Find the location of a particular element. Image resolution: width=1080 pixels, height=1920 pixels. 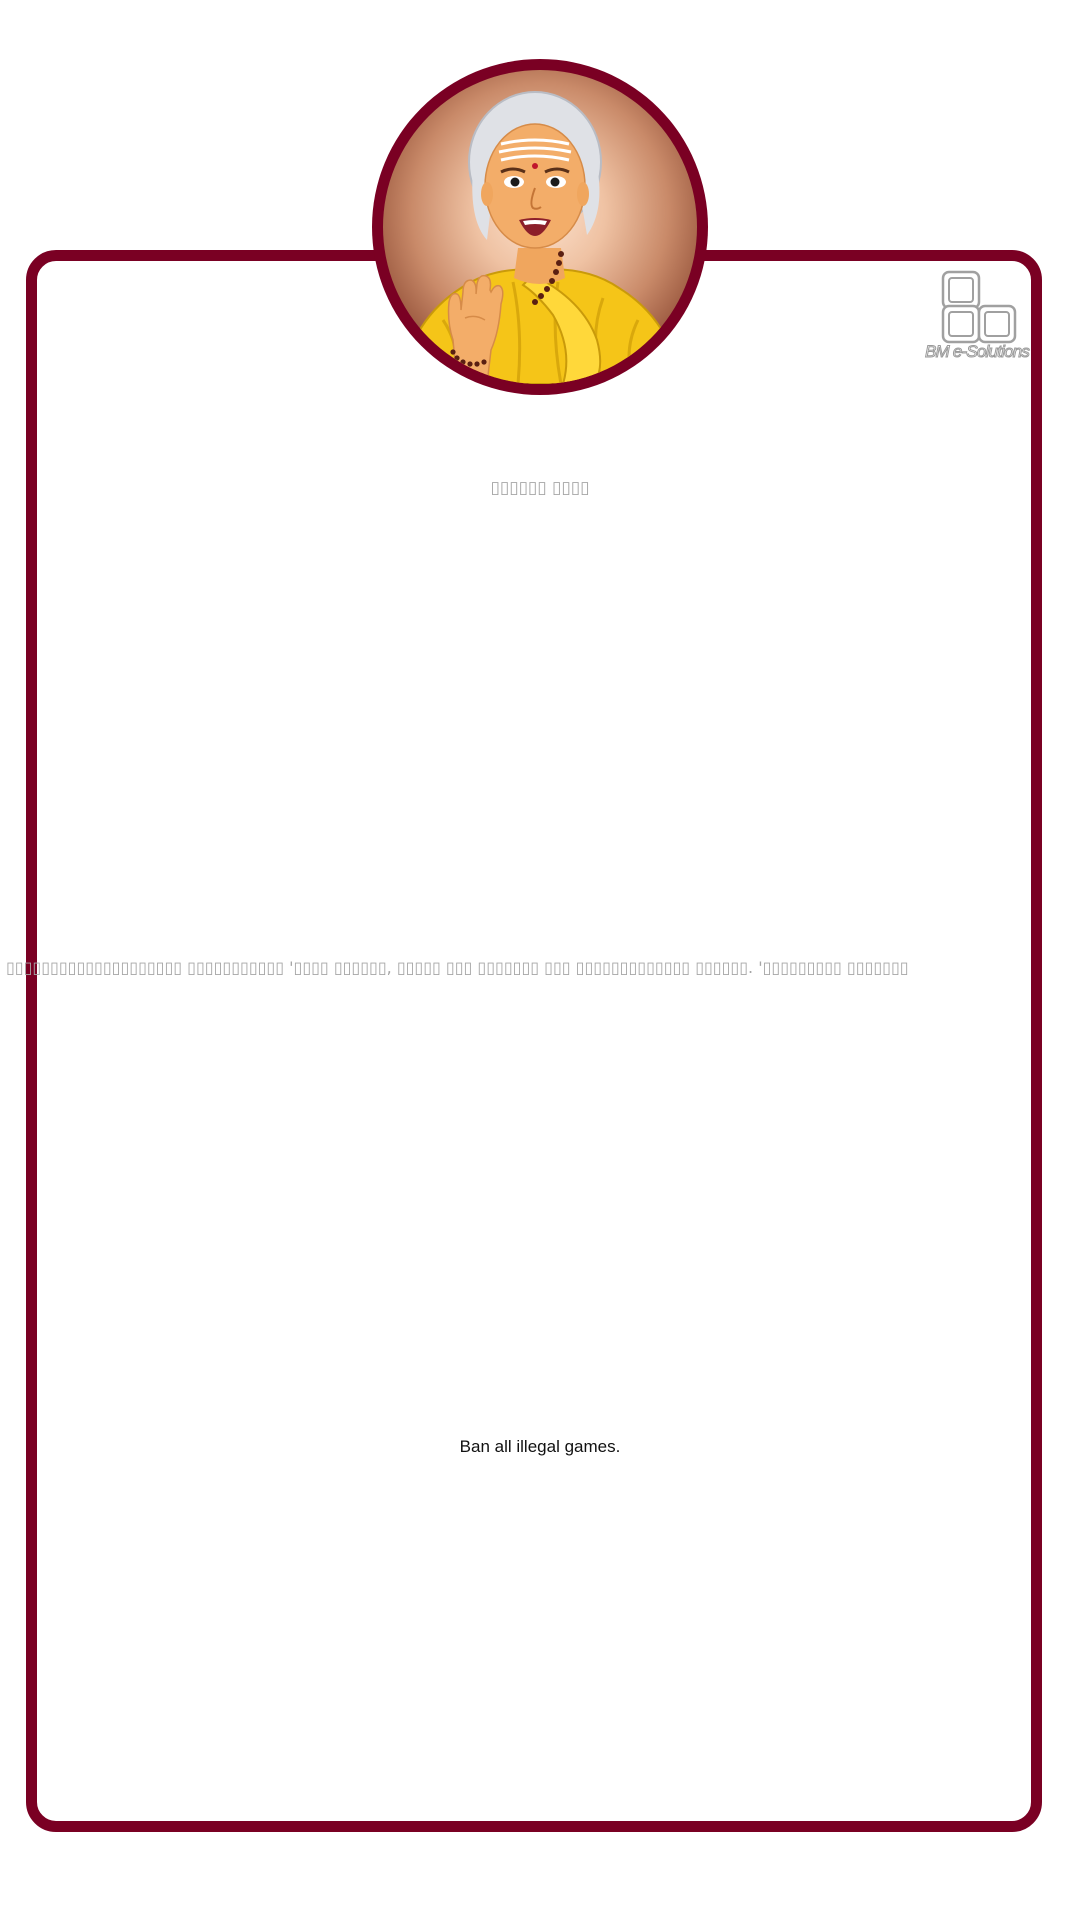

avatar-portrait is located at coordinates (540, 227).